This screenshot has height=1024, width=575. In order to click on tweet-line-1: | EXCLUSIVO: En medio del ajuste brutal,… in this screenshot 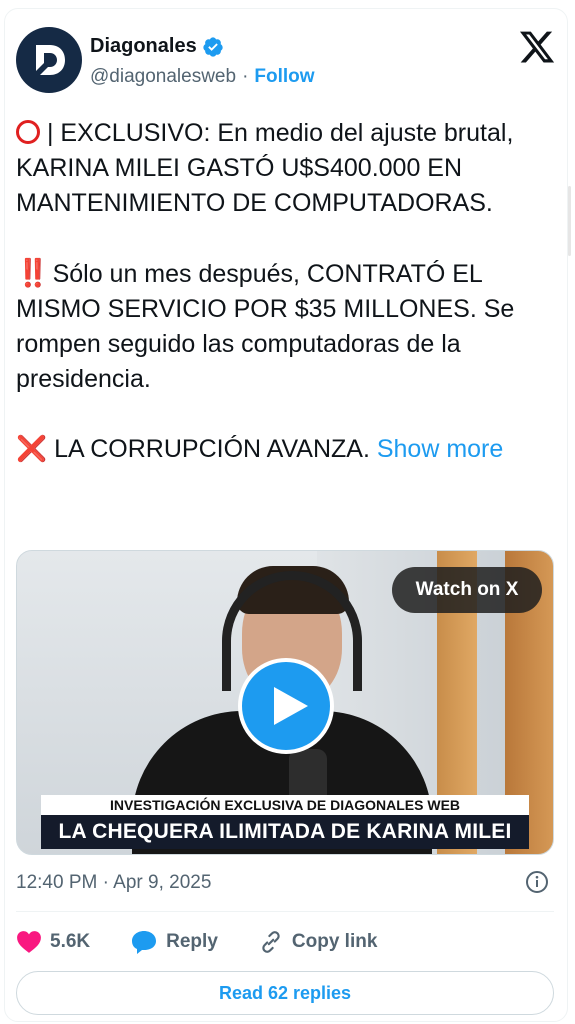, I will do `click(265, 168)`.